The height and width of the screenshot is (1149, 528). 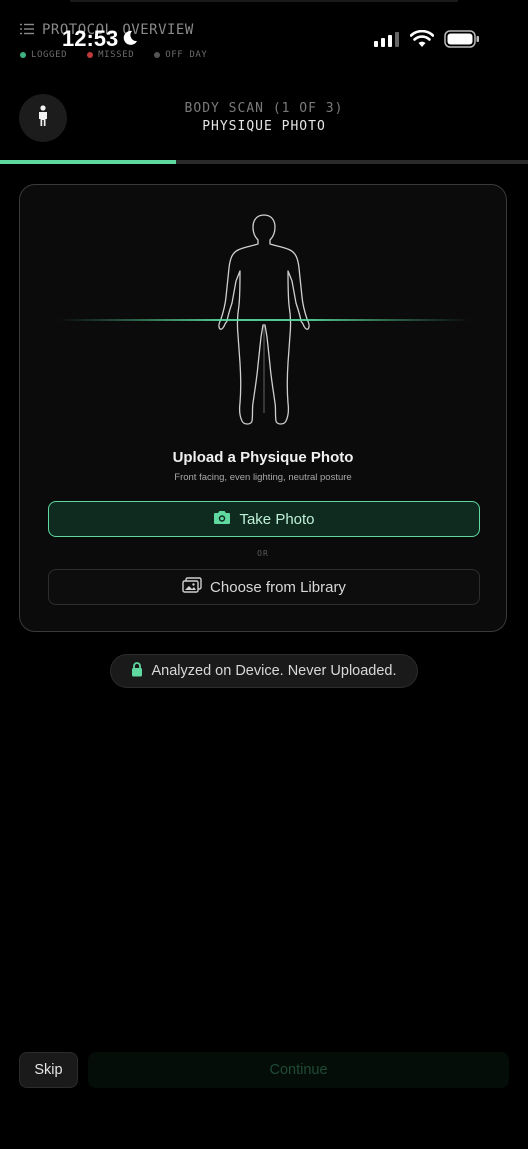 What do you see at coordinates (462, 41) in the screenshot?
I see `battery-icon` at bounding box center [462, 41].